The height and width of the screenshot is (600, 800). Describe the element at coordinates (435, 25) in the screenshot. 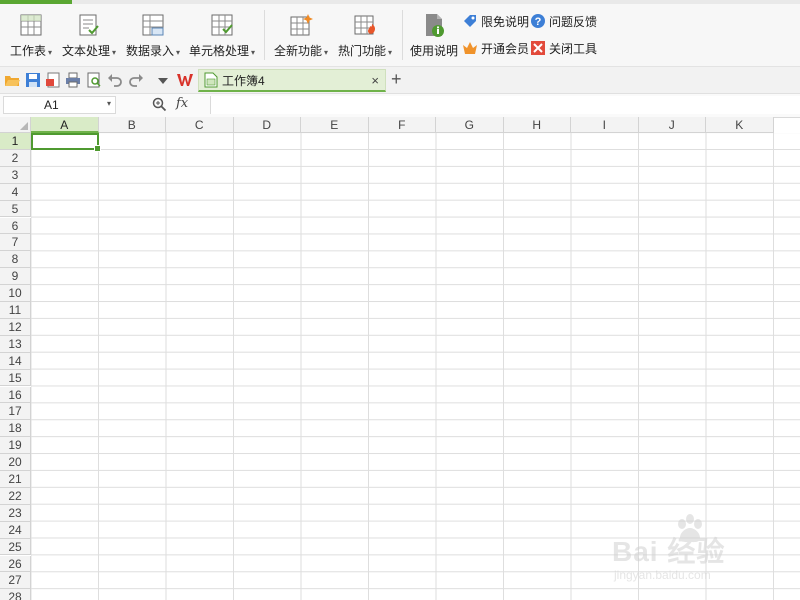

I see `help-doc-icon` at that location.